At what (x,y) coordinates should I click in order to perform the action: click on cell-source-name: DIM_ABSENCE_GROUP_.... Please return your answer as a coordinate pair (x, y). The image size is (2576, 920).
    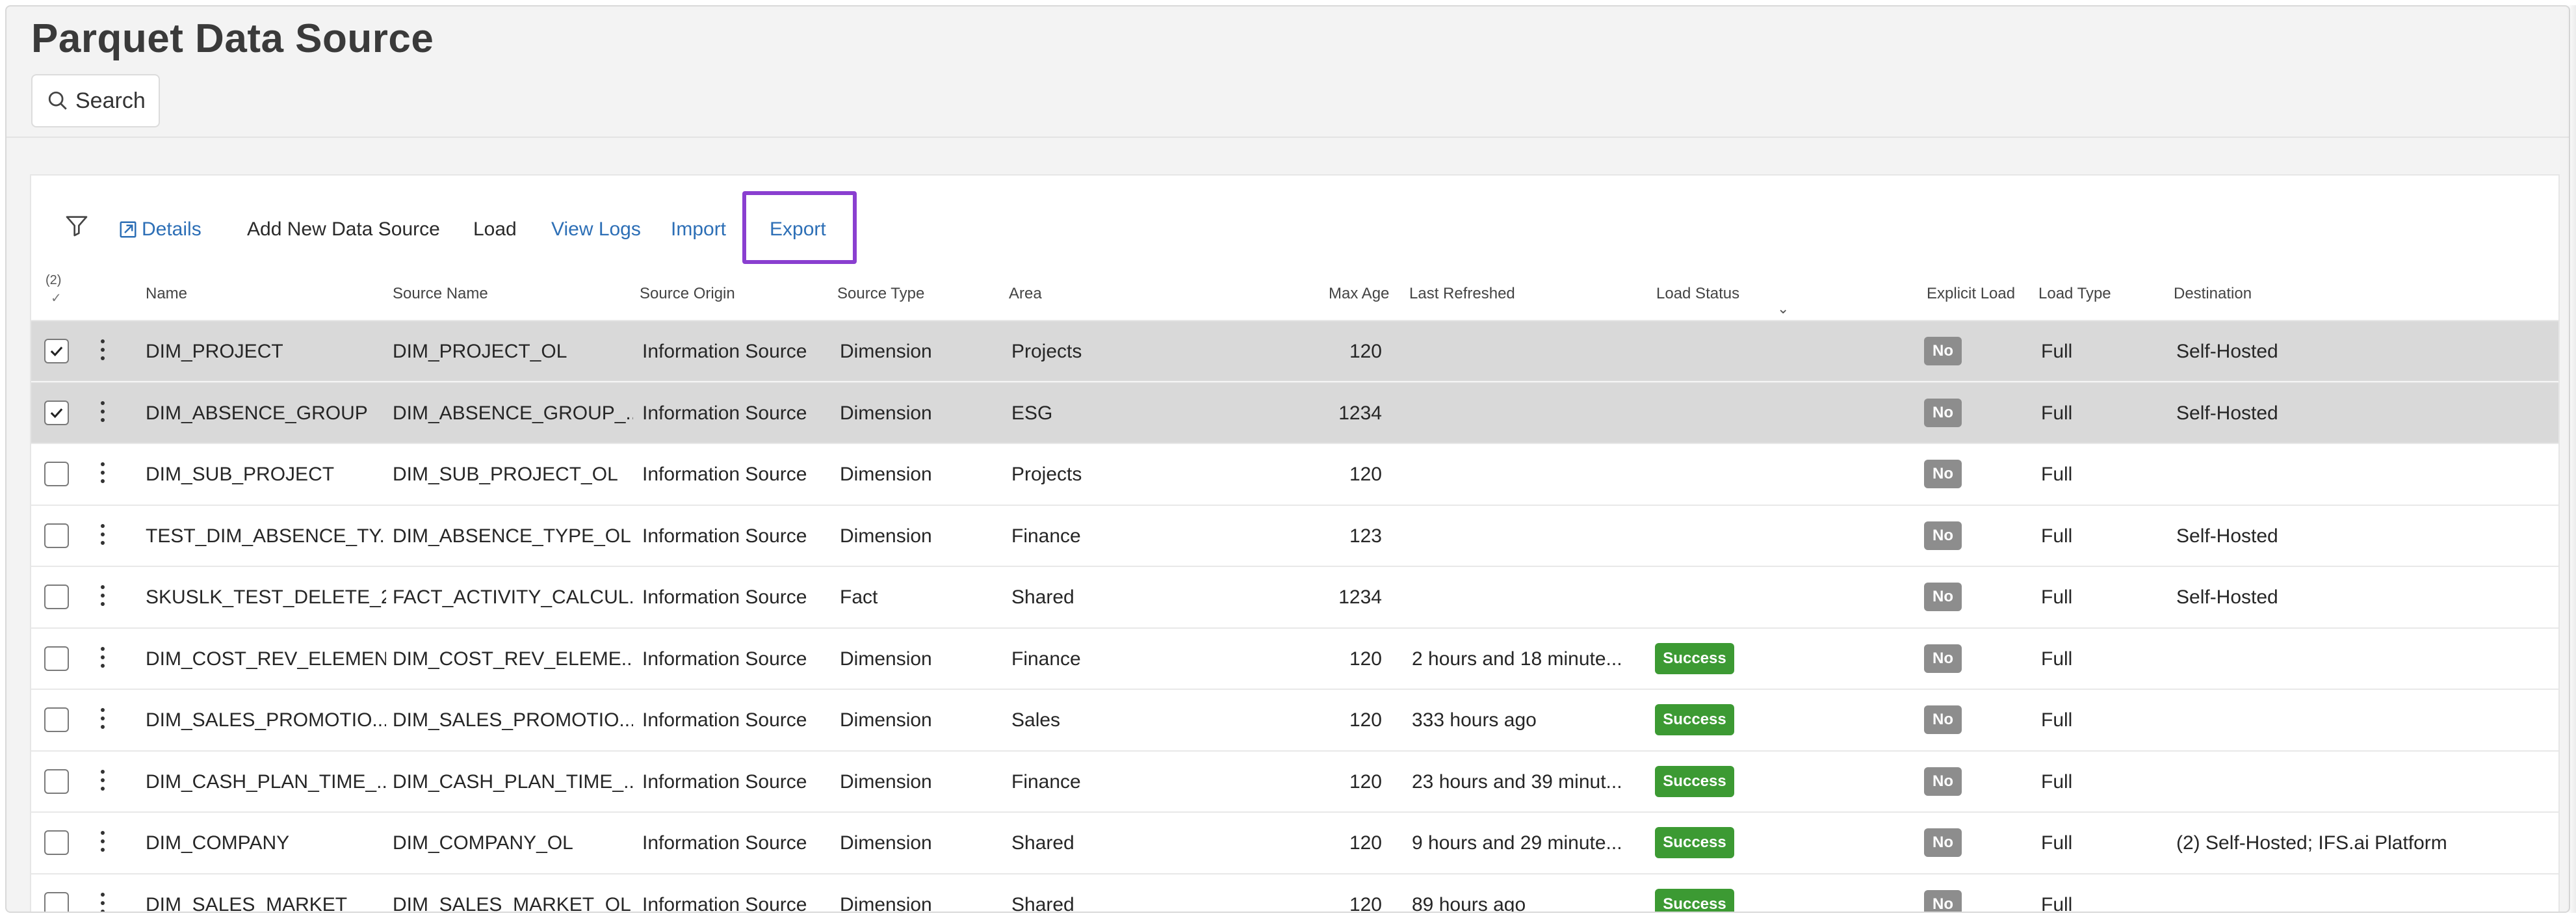
    Looking at the image, I should click on (513, 413).